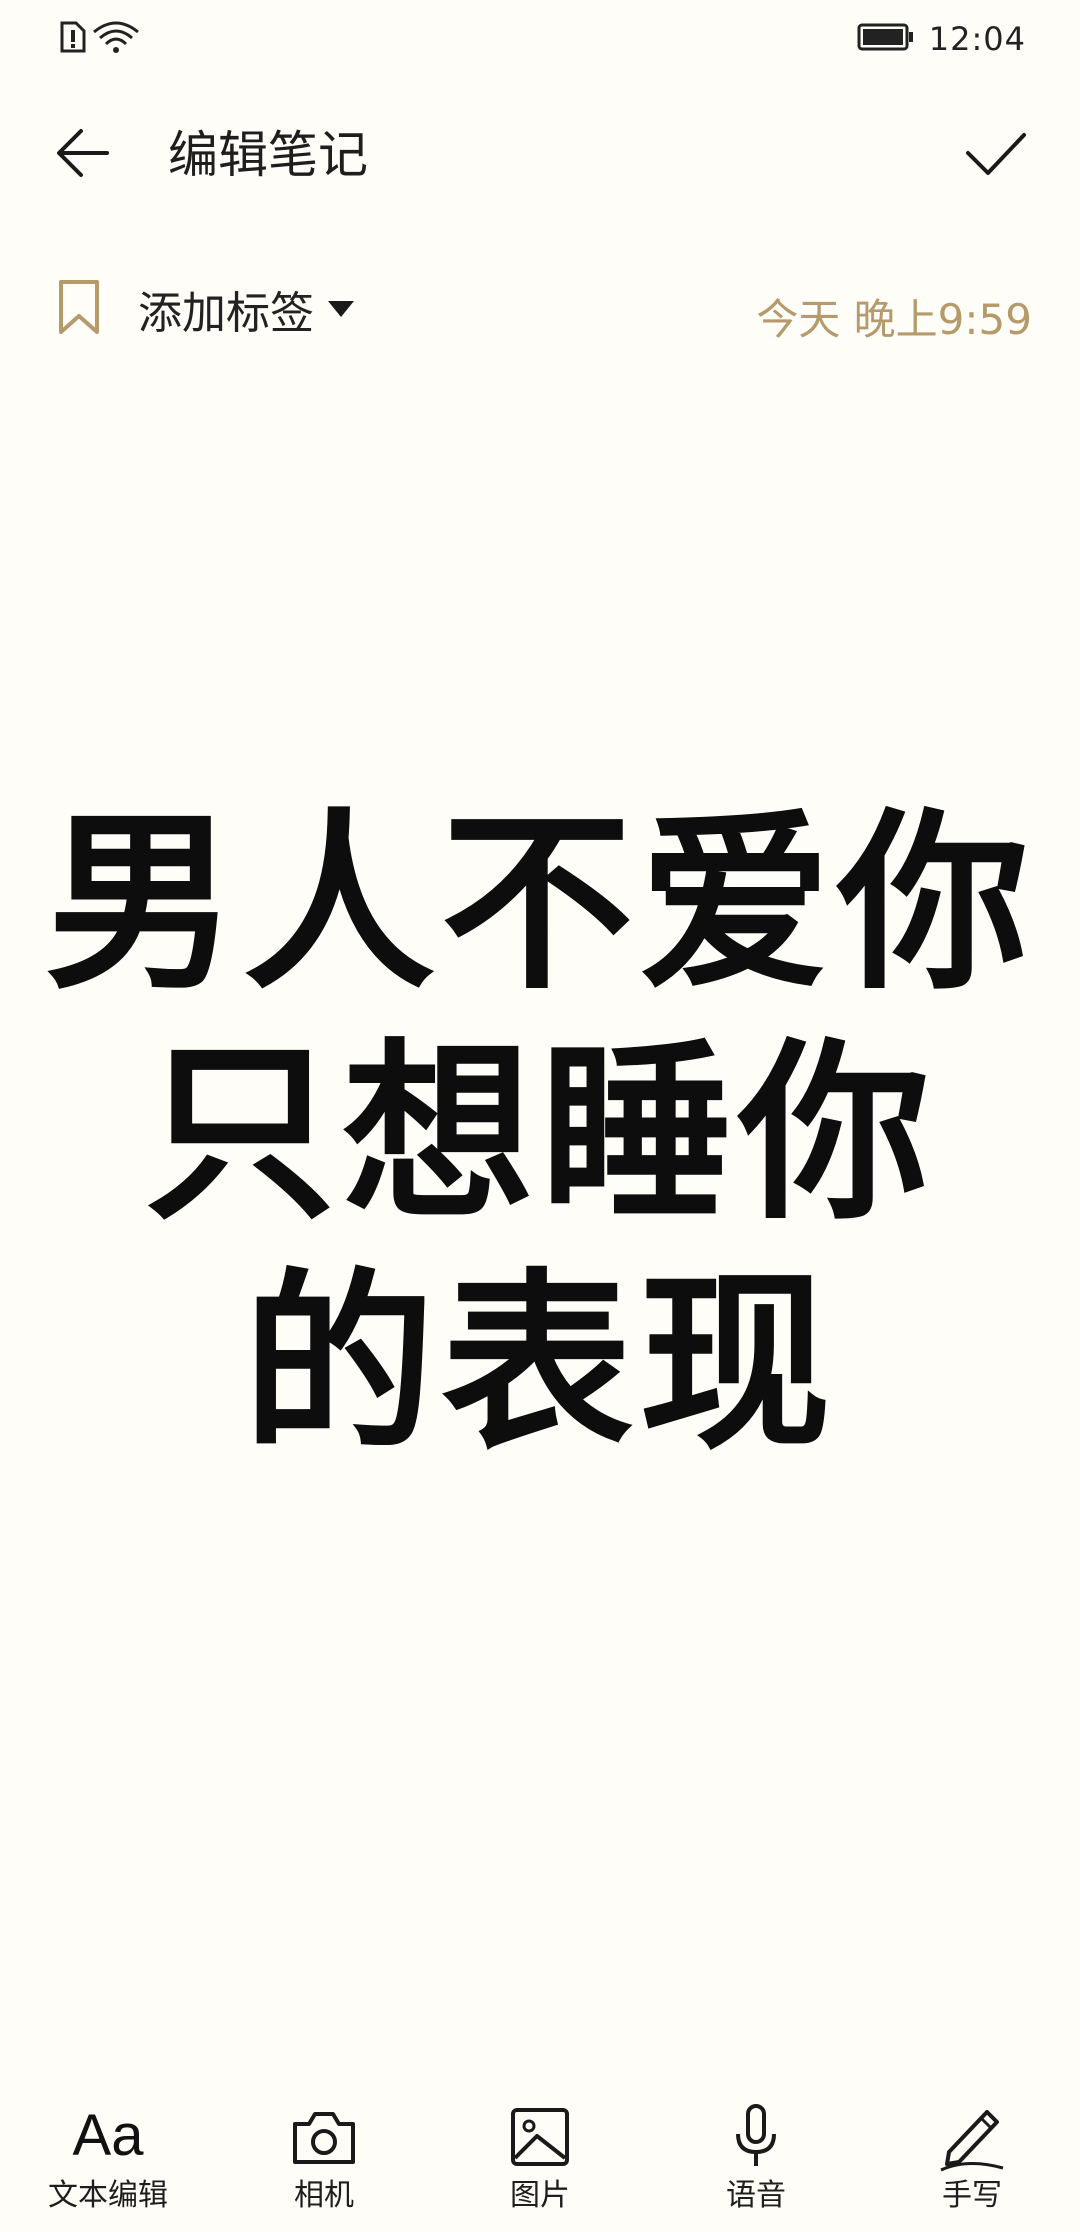 The image size is (1080, 2232). What do you see at coordinates (540, 904) in the screenshot?
I see `note-line: 男人不爱你` at bounding box center [540, 904].